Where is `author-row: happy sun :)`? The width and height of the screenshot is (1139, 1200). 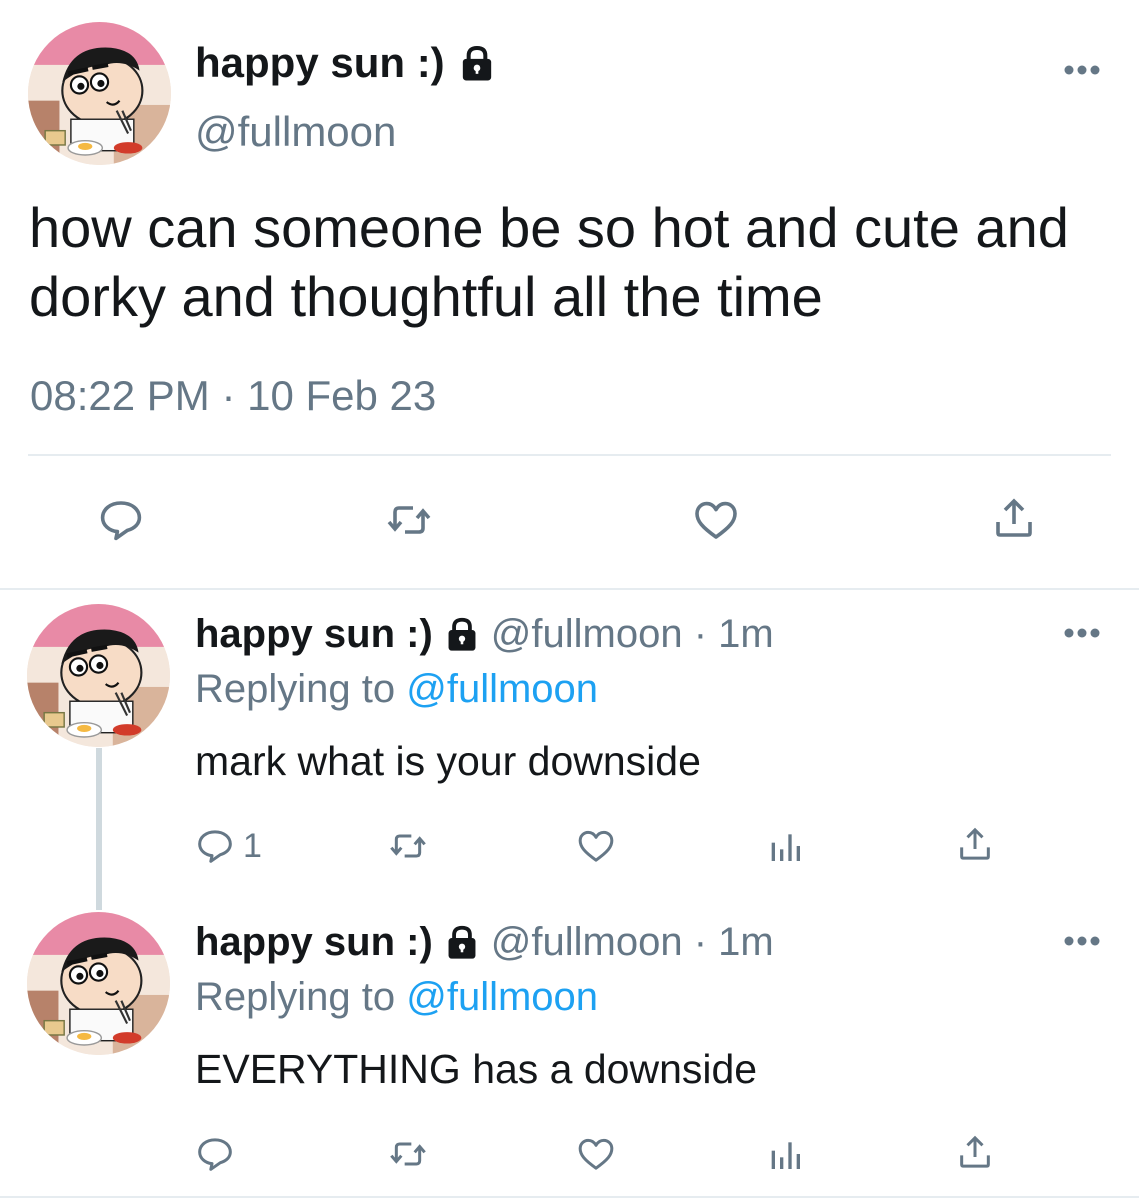 author-row: happy sun :) is located at coordinates (346, 63).